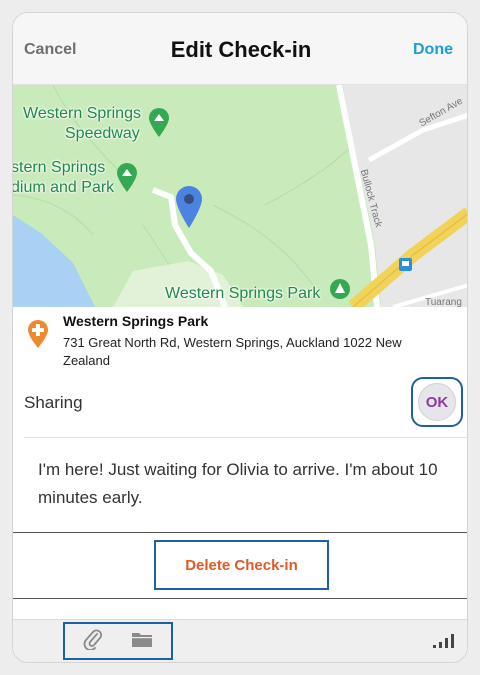 The height and width of the screenshot is (675, 480). Describe the element at coordinates (443, 302) in the screenshot. I see `street-tuarang: Tuarang` at that location.